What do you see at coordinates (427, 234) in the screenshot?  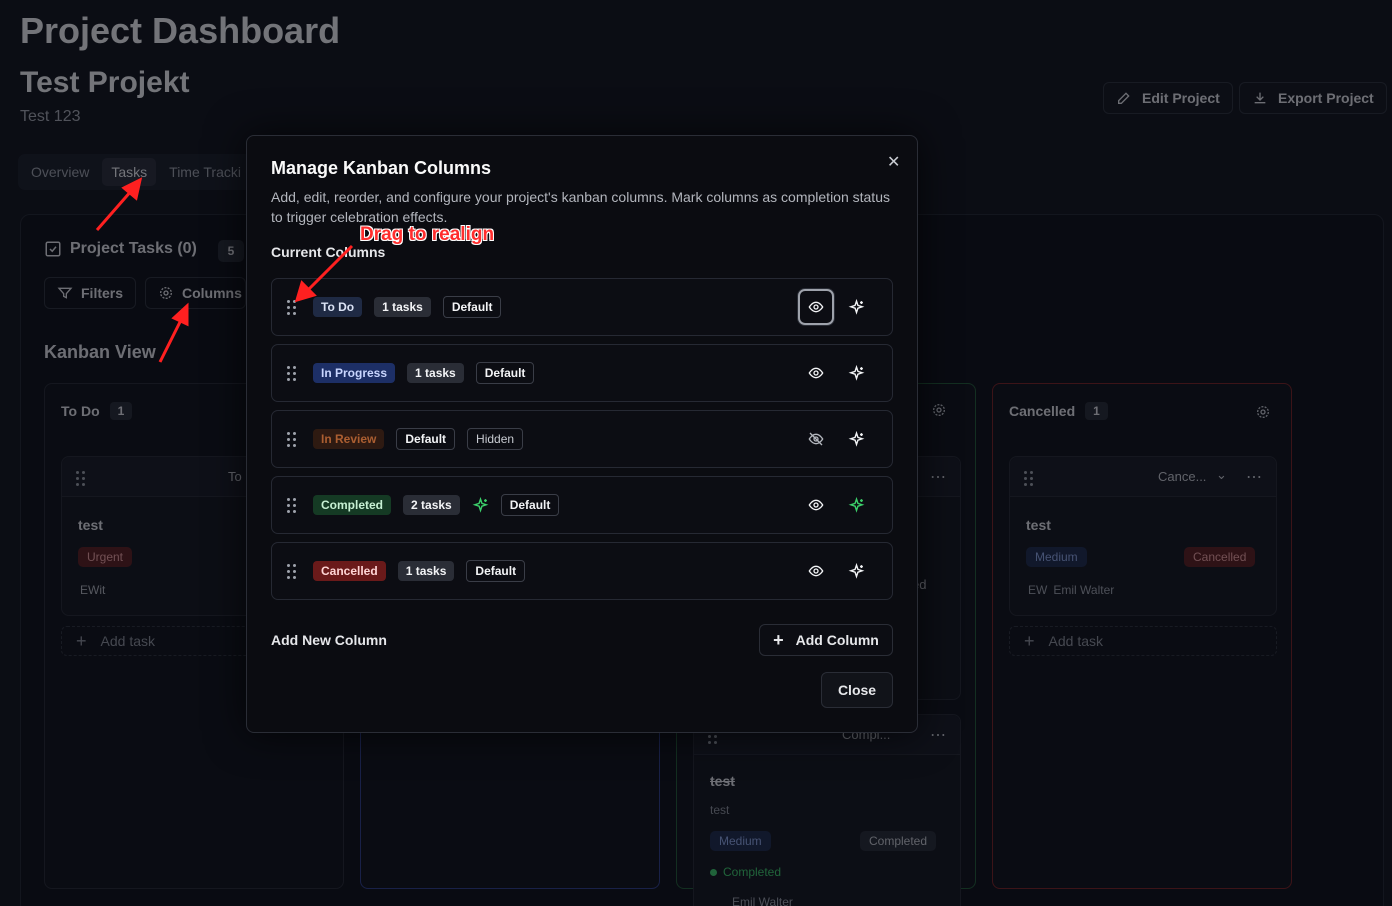 I see `annotation-label: Drag to realign` at bounding box center [427, 234].